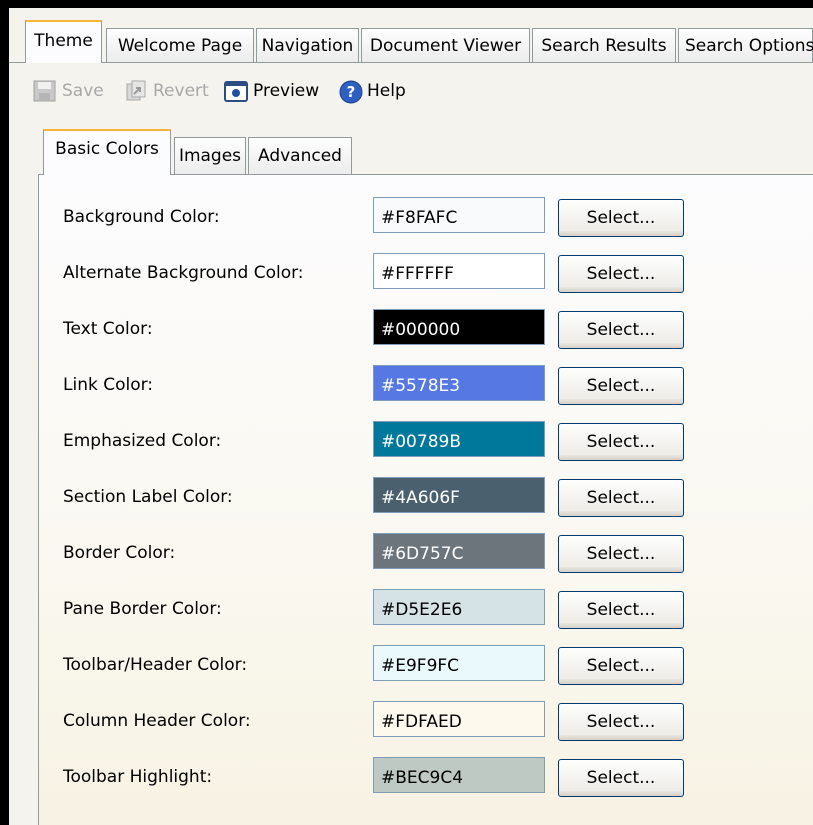 Image resolution: width=813 pixels, height=825 pixels. Describe the element at coordinates (425, 151) in the screenshot. I see `color-tab-strip: Basic Colors Images Advanced` at that location.